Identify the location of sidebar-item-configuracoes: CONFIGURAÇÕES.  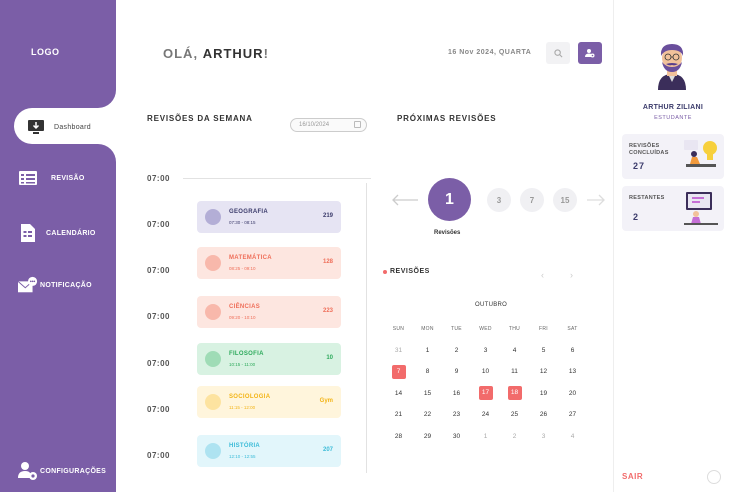
(62, 471).